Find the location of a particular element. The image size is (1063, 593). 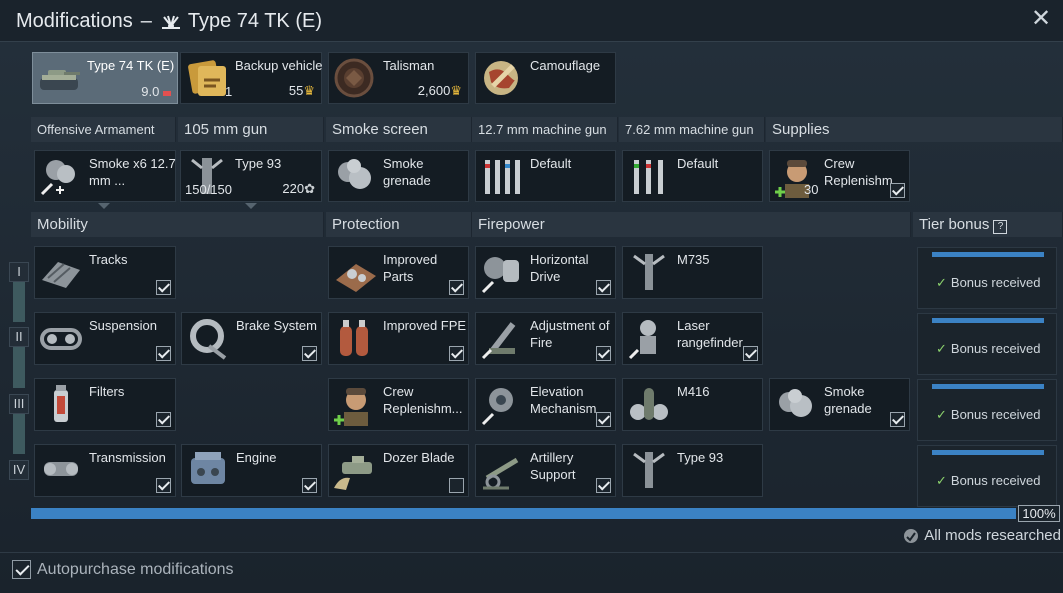

header-tier-bonus: Tier bonus ? is located at coordinates (988, 224).